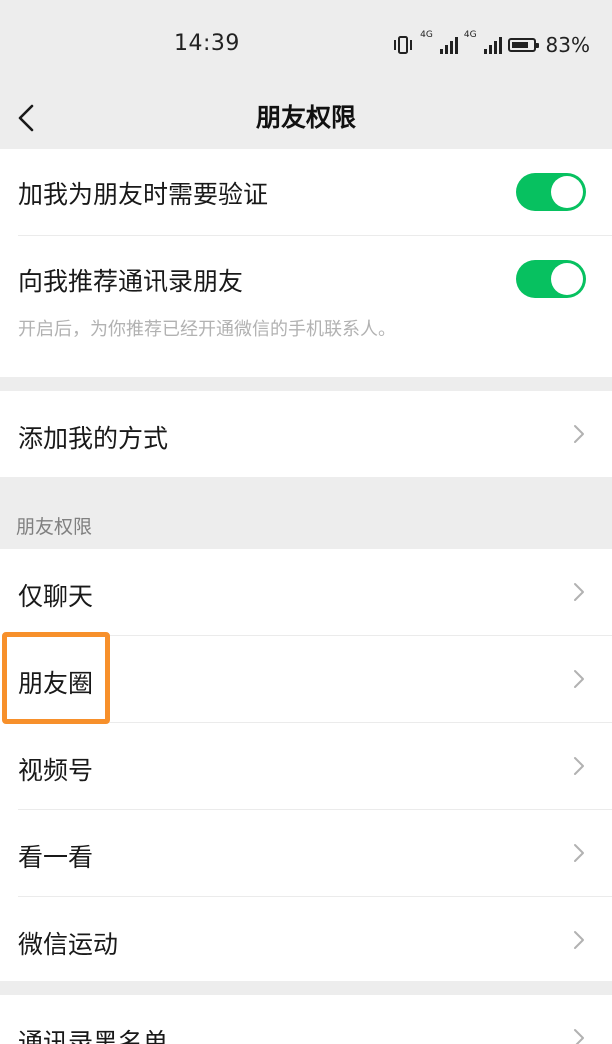 The image size is (612, 1044). I want to click on row-label: 视频号, so click(56, 770).